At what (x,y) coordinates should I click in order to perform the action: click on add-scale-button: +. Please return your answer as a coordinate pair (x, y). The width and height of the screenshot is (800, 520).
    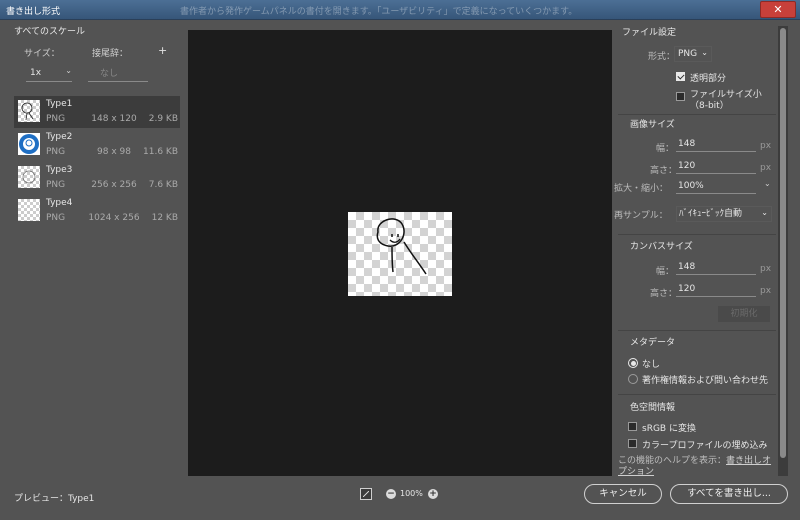
    Looking at the image, I should click on (162, 50).